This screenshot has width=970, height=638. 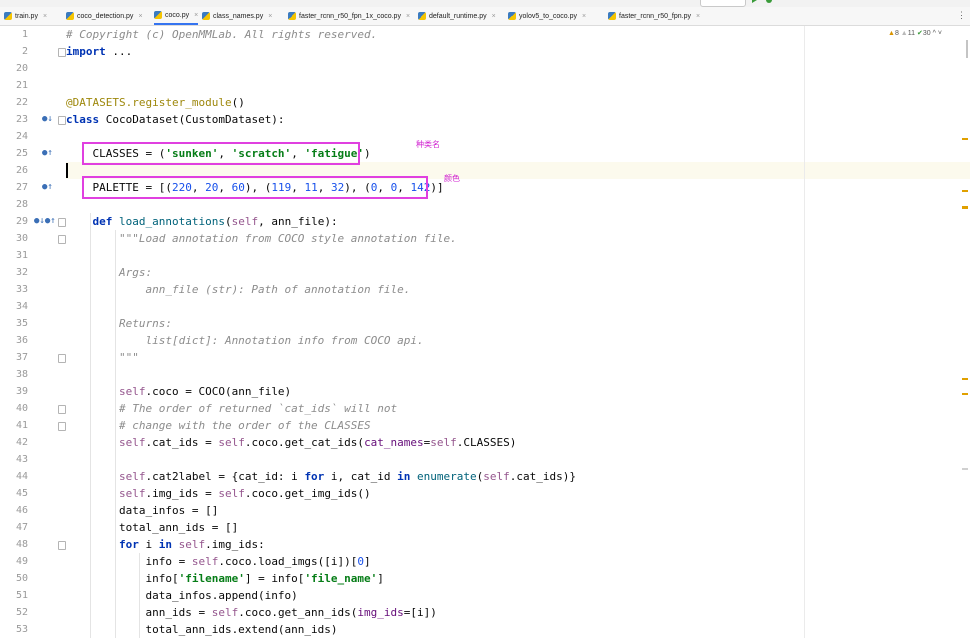 What do you see at coordinates (129, 561) in the screenshot?
I see `code-token: info =` at bounding box center [129, 561].